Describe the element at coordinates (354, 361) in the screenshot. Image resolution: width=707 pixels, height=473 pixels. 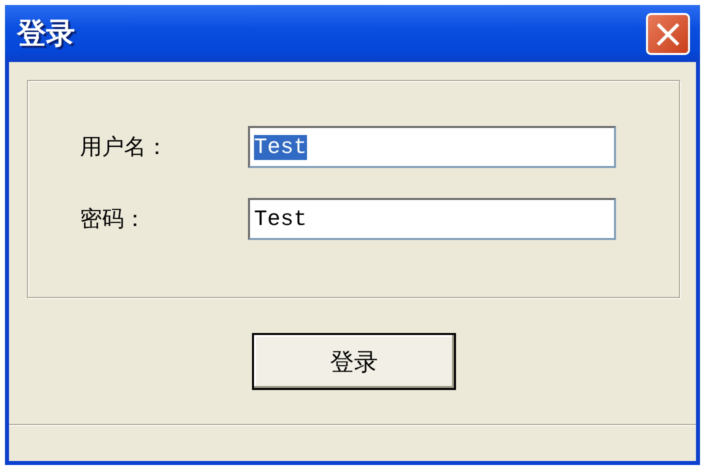
I see `login-button: 登录` at that location.